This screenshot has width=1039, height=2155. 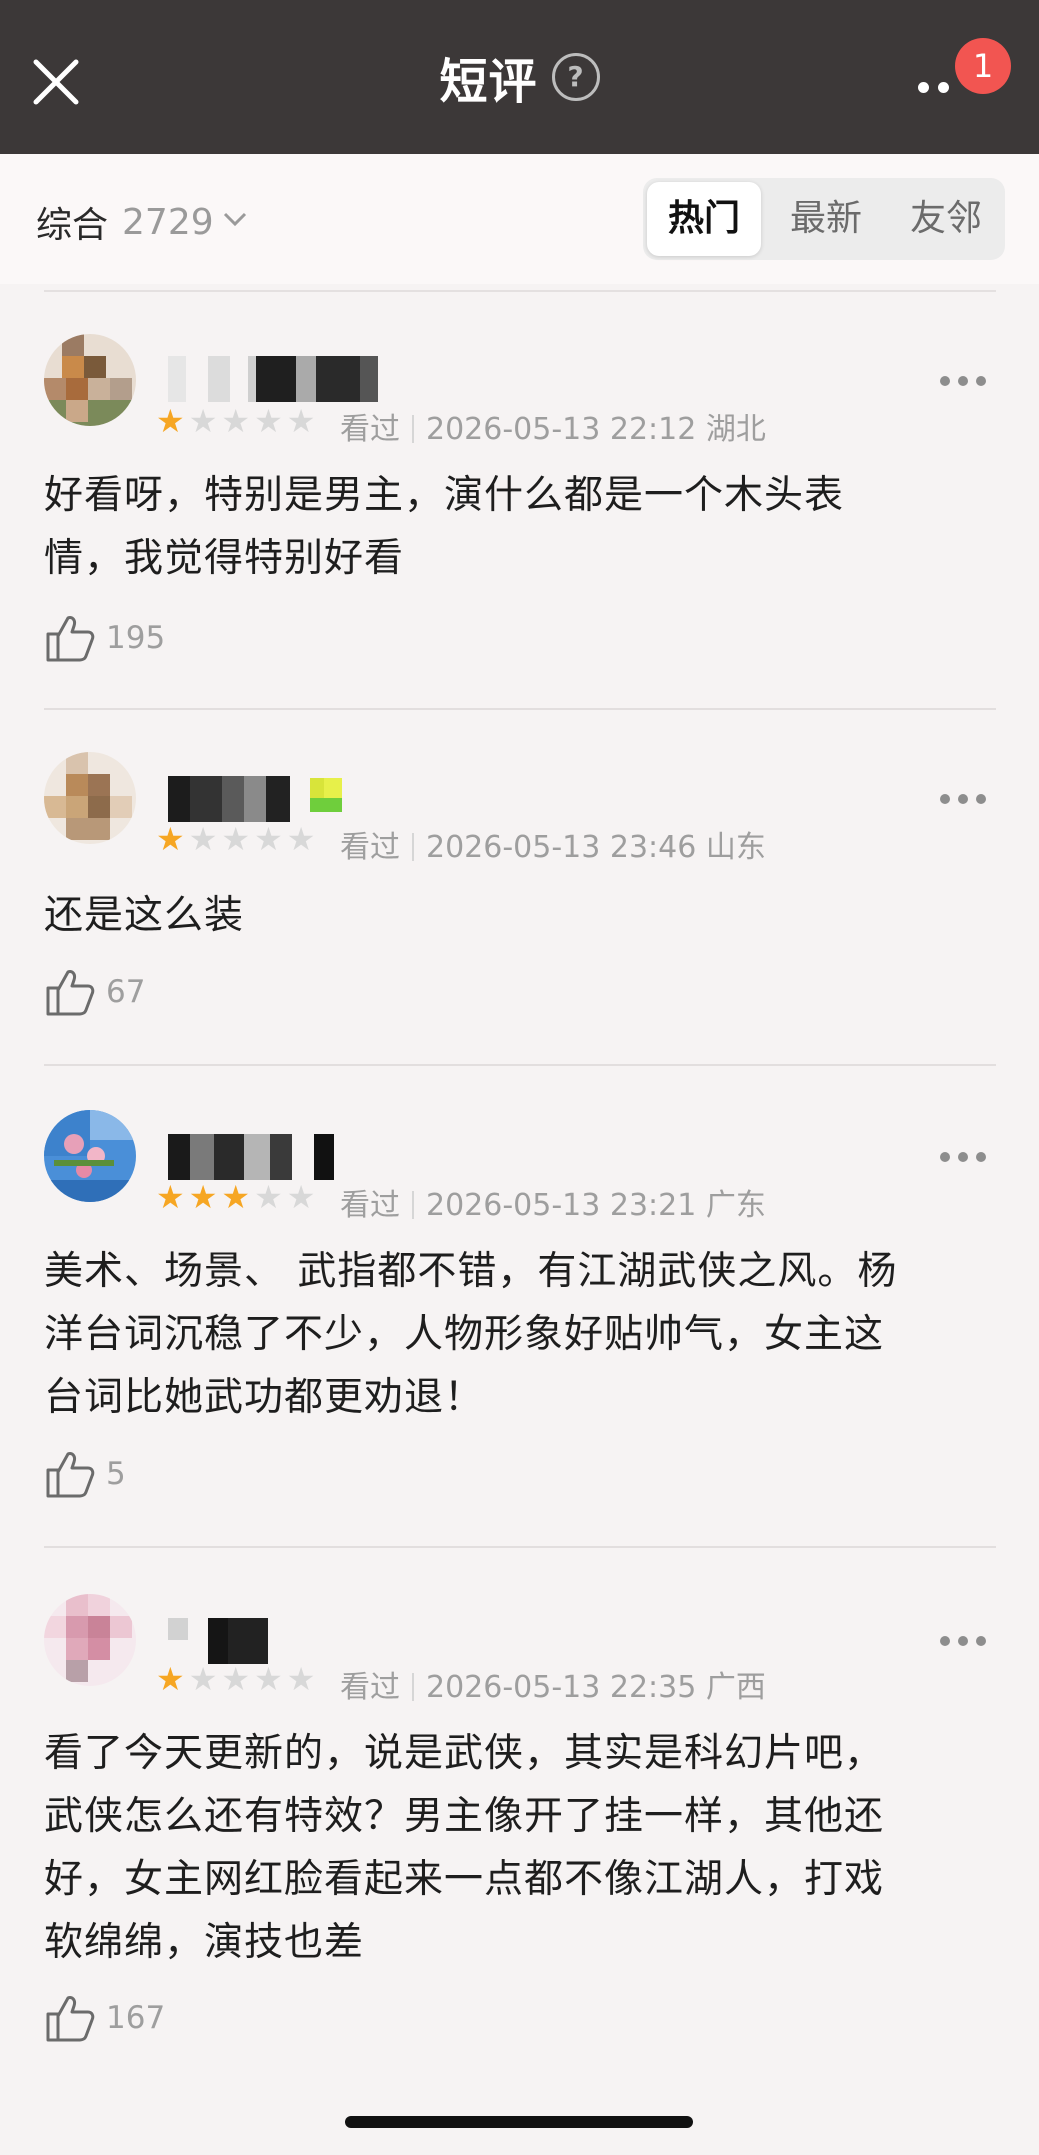 I want to click on review-meta: 看过 2026-05-13 23:21 广东, so click(x=553, y=1202).